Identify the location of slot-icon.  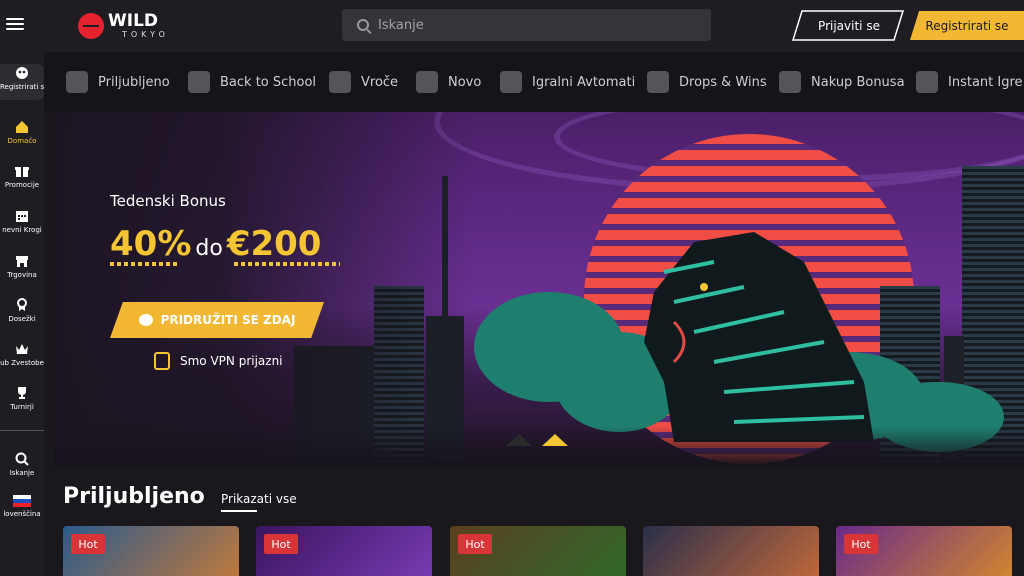
(511, 82).